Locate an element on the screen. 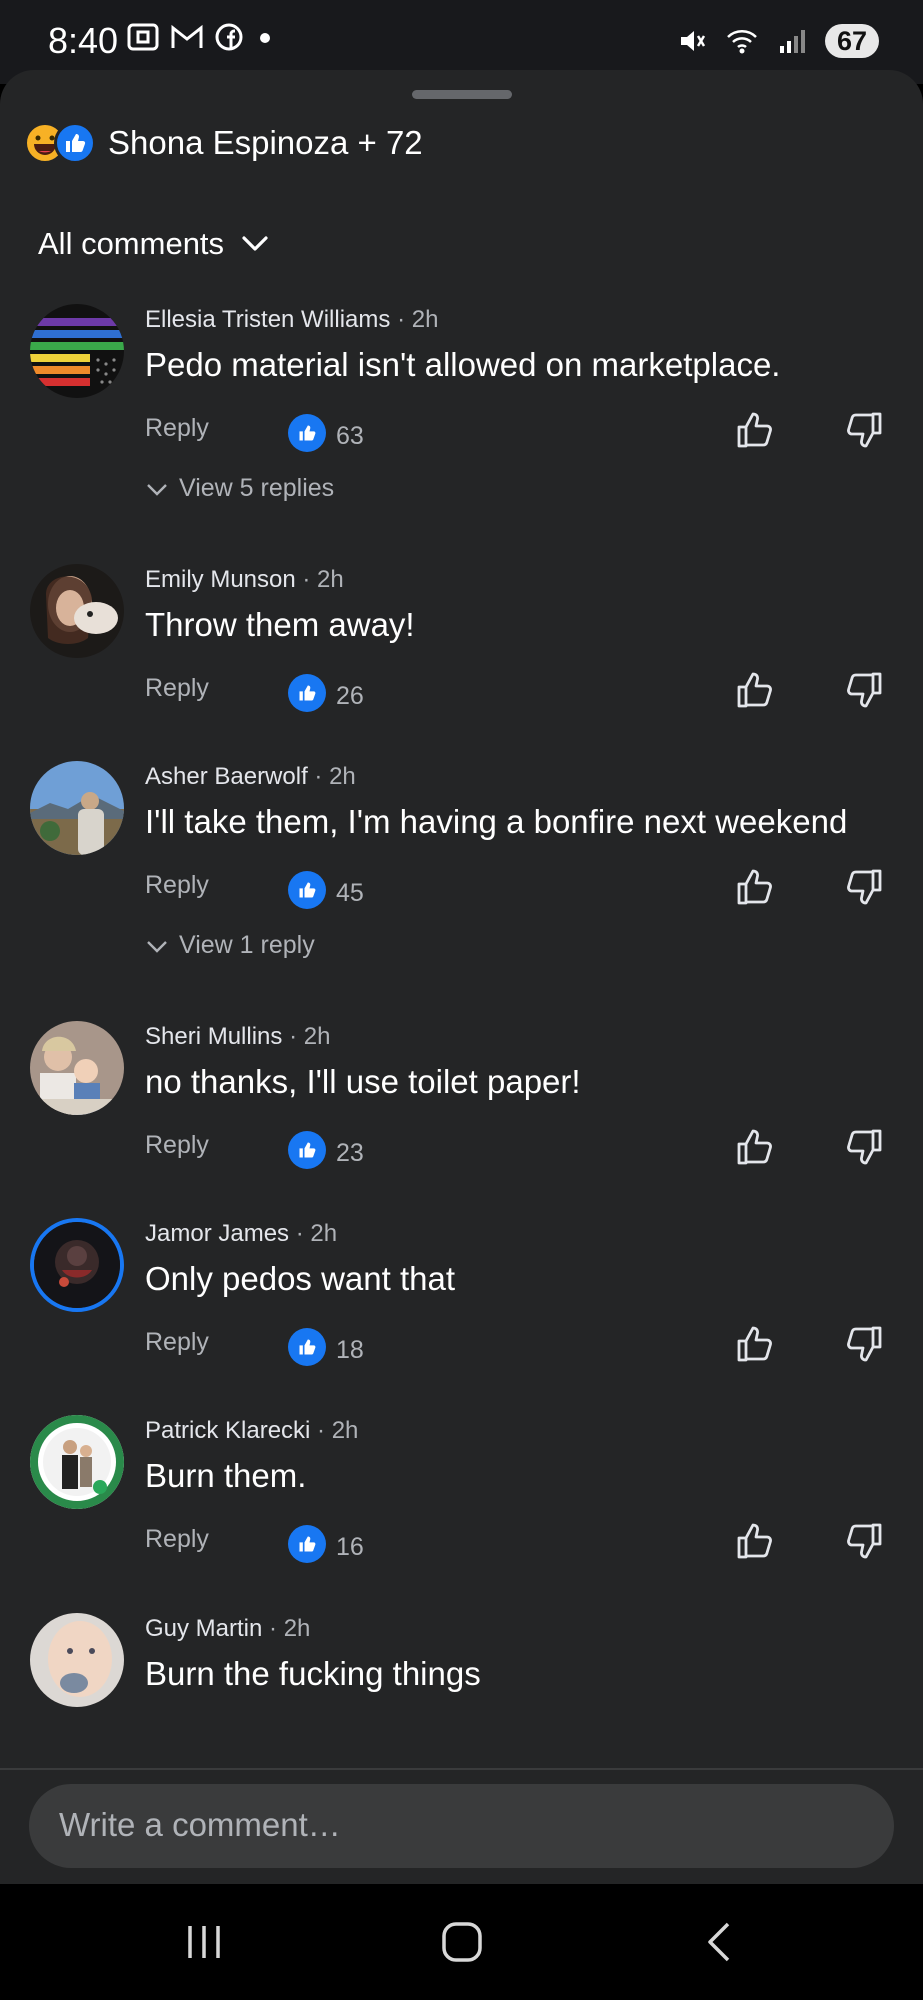 The width and height of the screenshot is (923, 2000). comment-author: Emily Munson is located at coordinates (220, 579).